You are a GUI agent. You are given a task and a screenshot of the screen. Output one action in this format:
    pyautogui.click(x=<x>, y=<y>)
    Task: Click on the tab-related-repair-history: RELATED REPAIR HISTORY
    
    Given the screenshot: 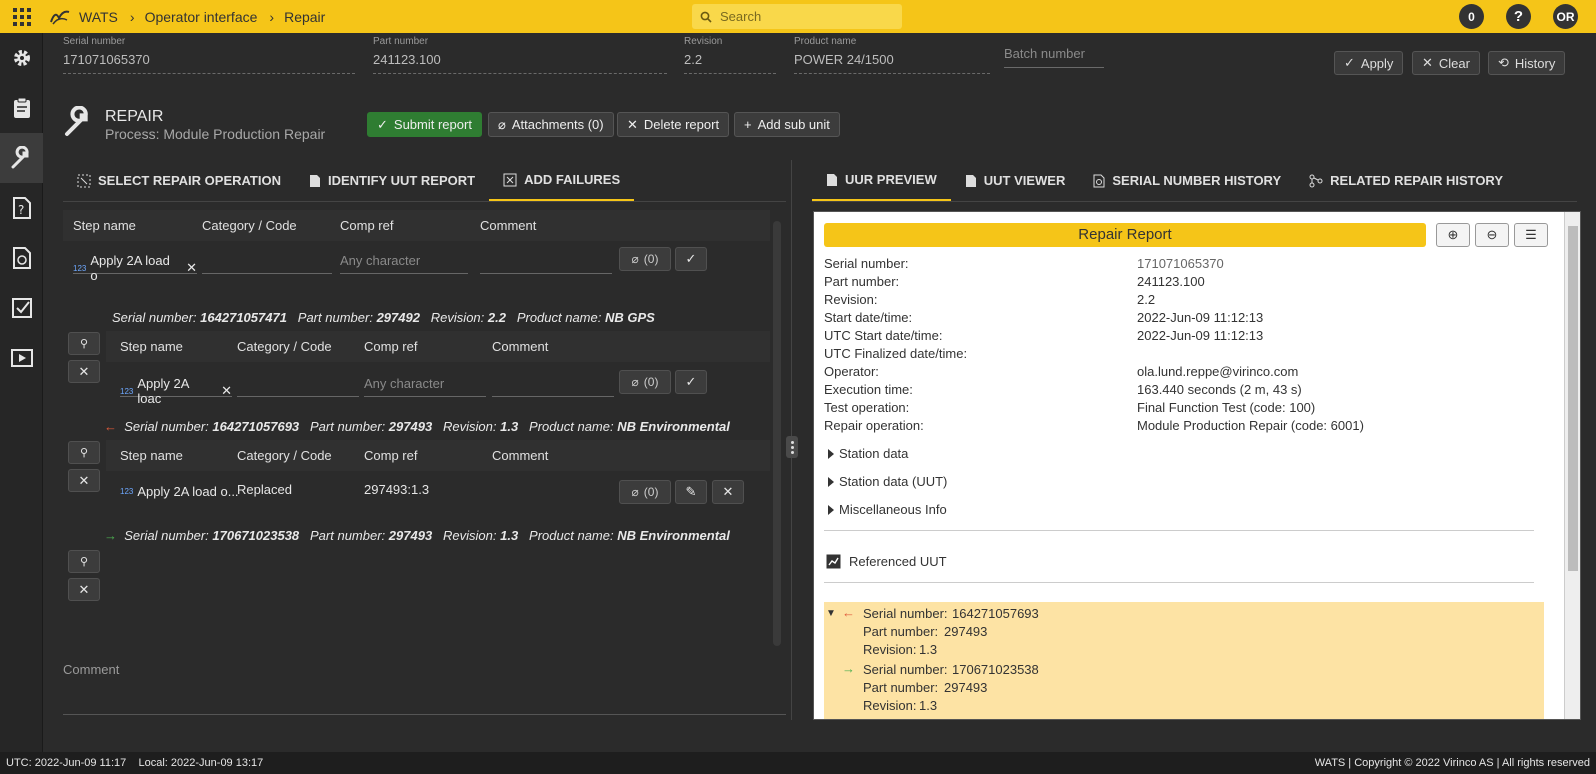 What is the action you would take?
    pyautogui.click(x=1406, y=180)
    